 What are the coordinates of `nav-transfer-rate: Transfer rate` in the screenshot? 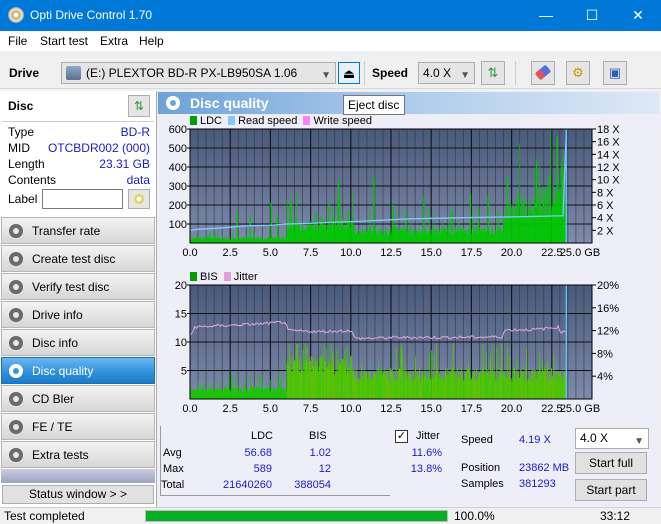 It's located at (78, 230).